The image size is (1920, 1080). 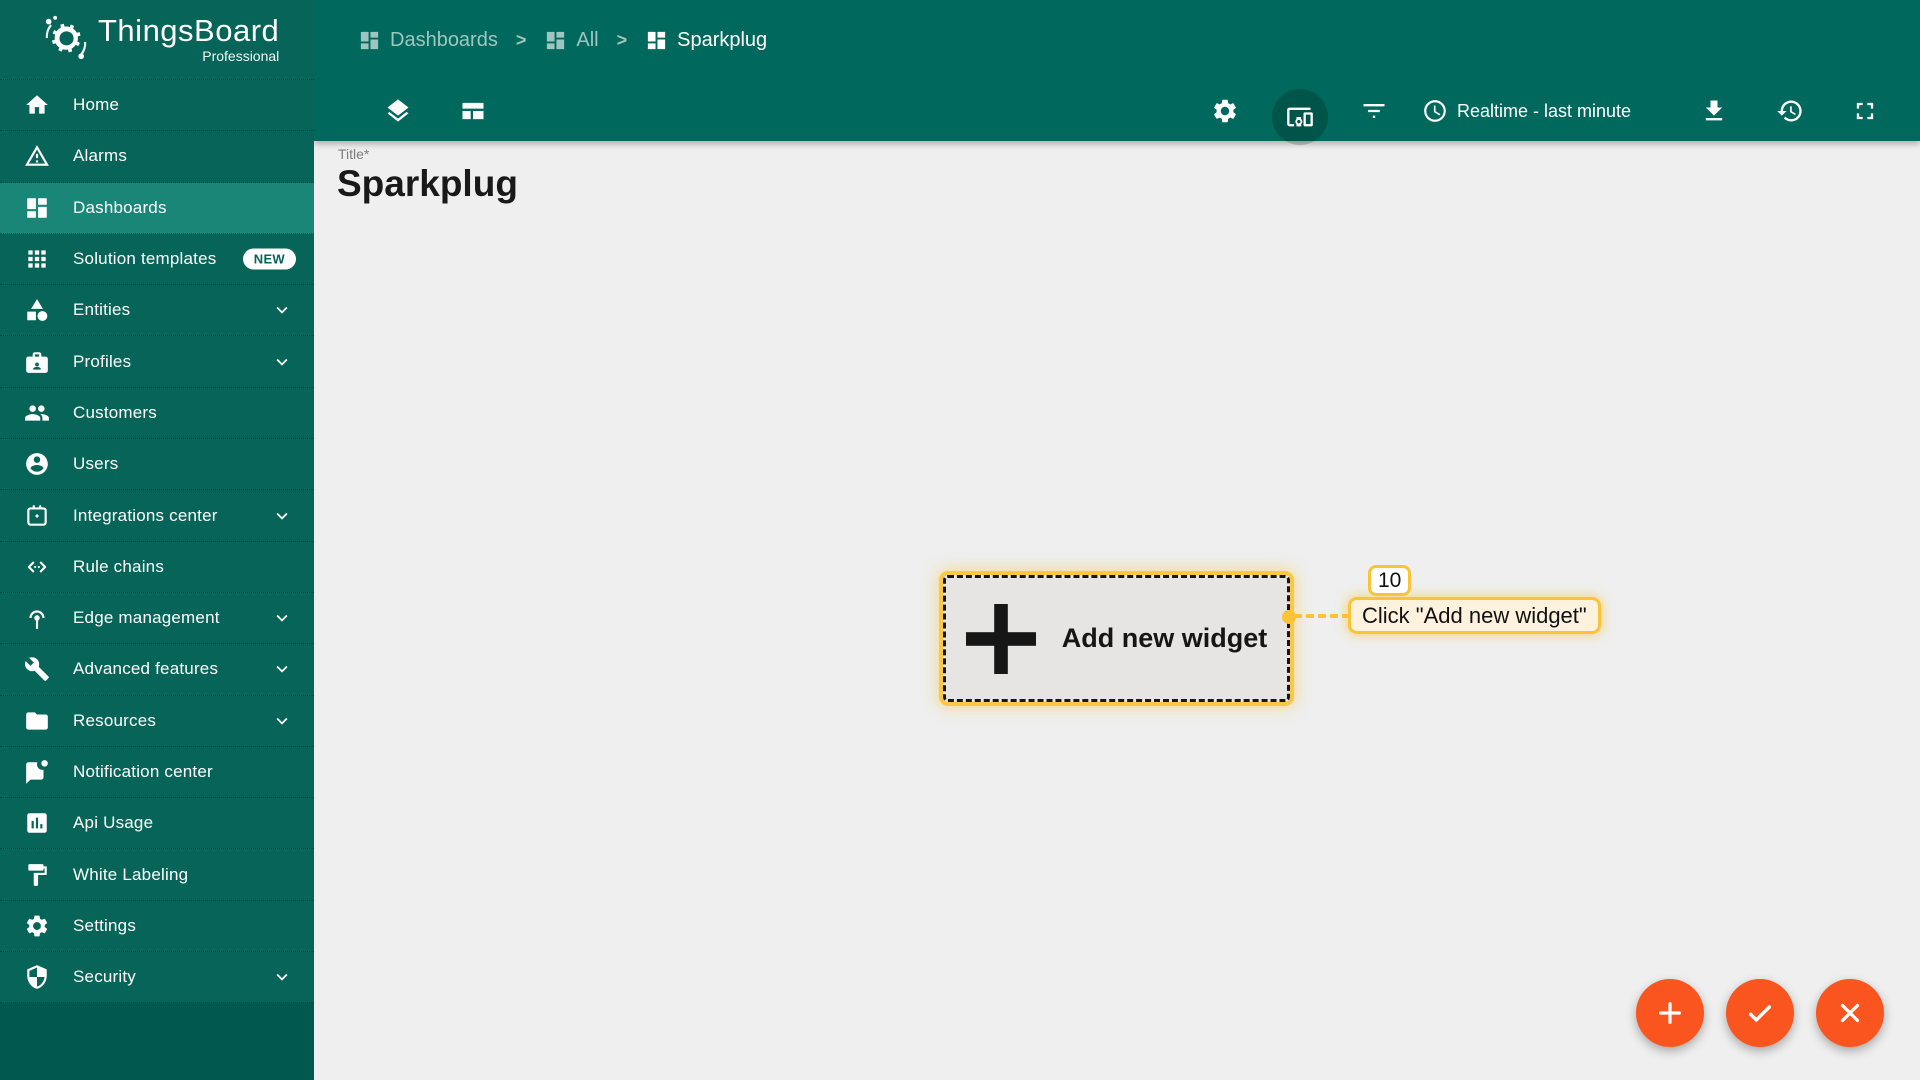 I want to click on annotation-step-number: 10, so click(x=1390, y=580).